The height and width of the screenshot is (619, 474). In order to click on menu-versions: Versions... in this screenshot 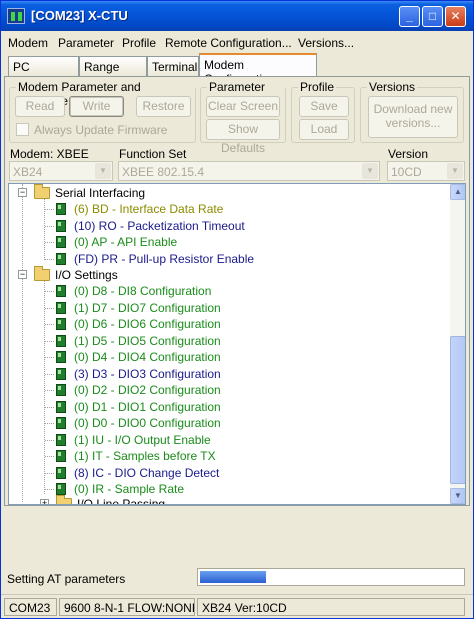, I will do `click(326, 43)`.